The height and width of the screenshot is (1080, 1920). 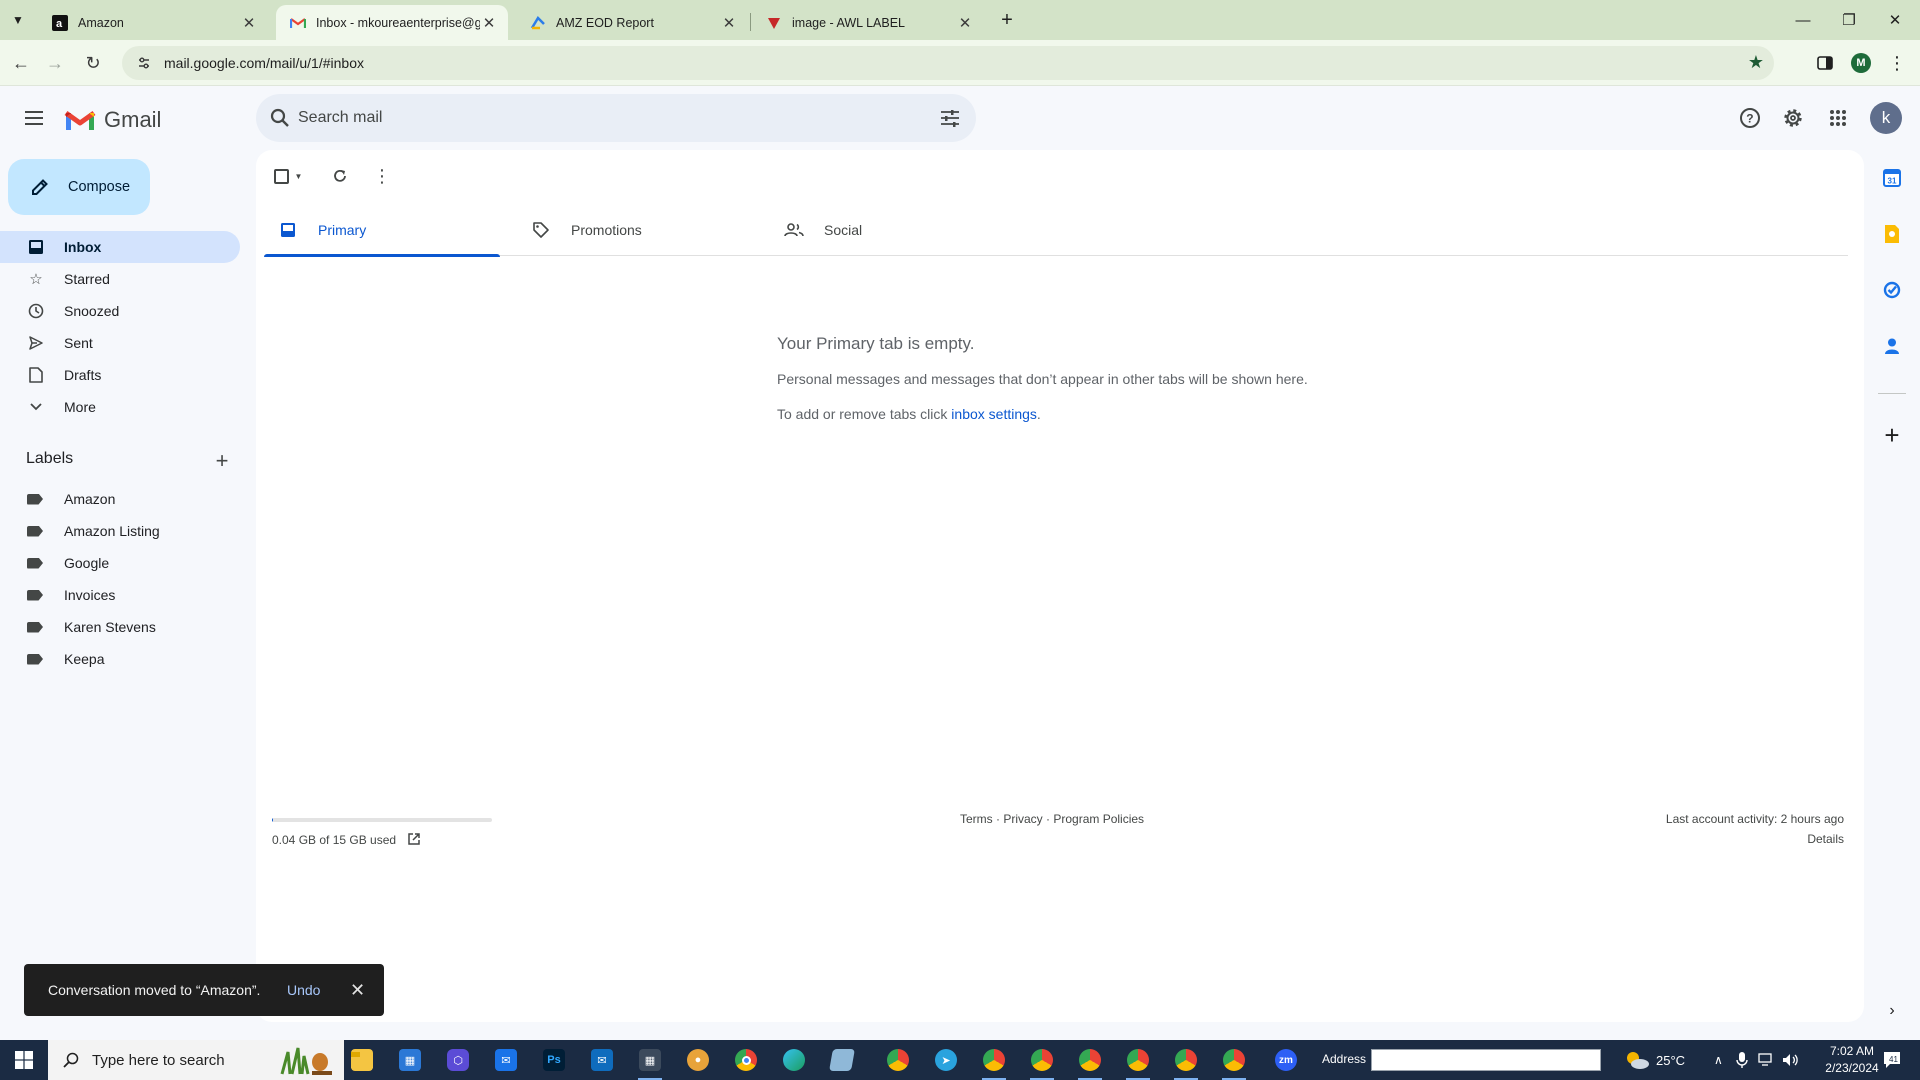 What do you see at coordinates (842, 1060) in the screenshot?
I see `notepad-app-icon` at bounding box center [842, 1060].